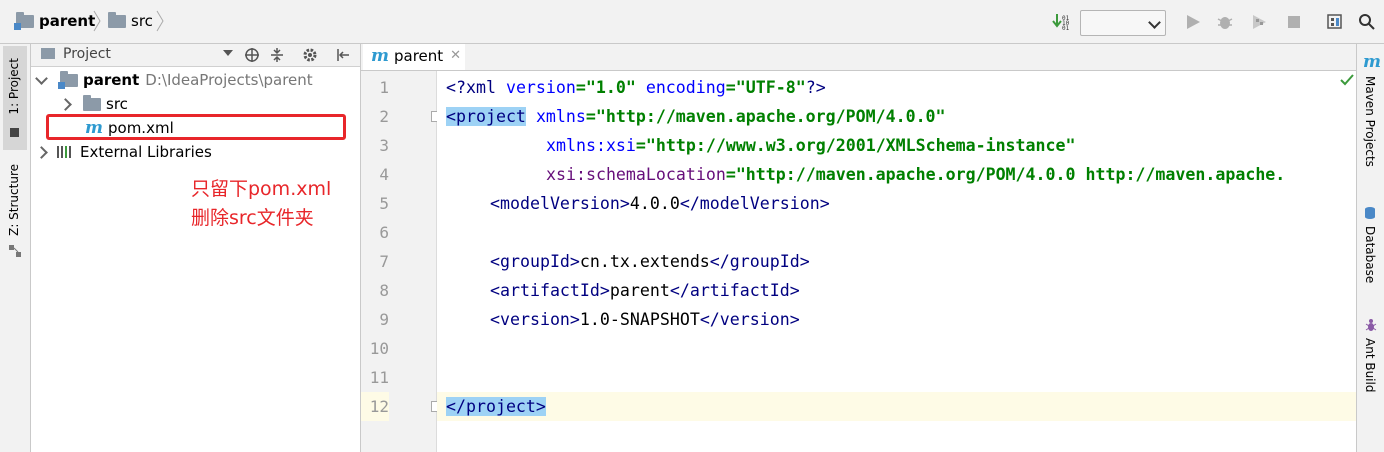 Image resolution: width=1384 pixels, height=452 pixels. I want to click on tab-maven-projects: m Maven Projects, so click(1370, 117).